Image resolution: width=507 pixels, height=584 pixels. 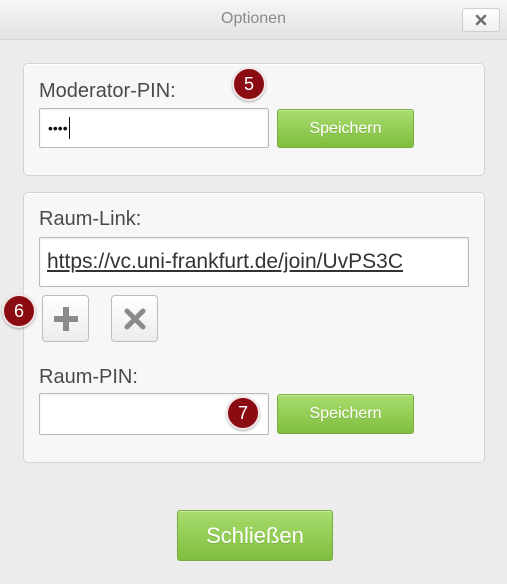 What do you see at coordinates (345, 128) in the screenshot?
I see `moderator-pin-save-button: Speichern` at bounding box center [345, 128].